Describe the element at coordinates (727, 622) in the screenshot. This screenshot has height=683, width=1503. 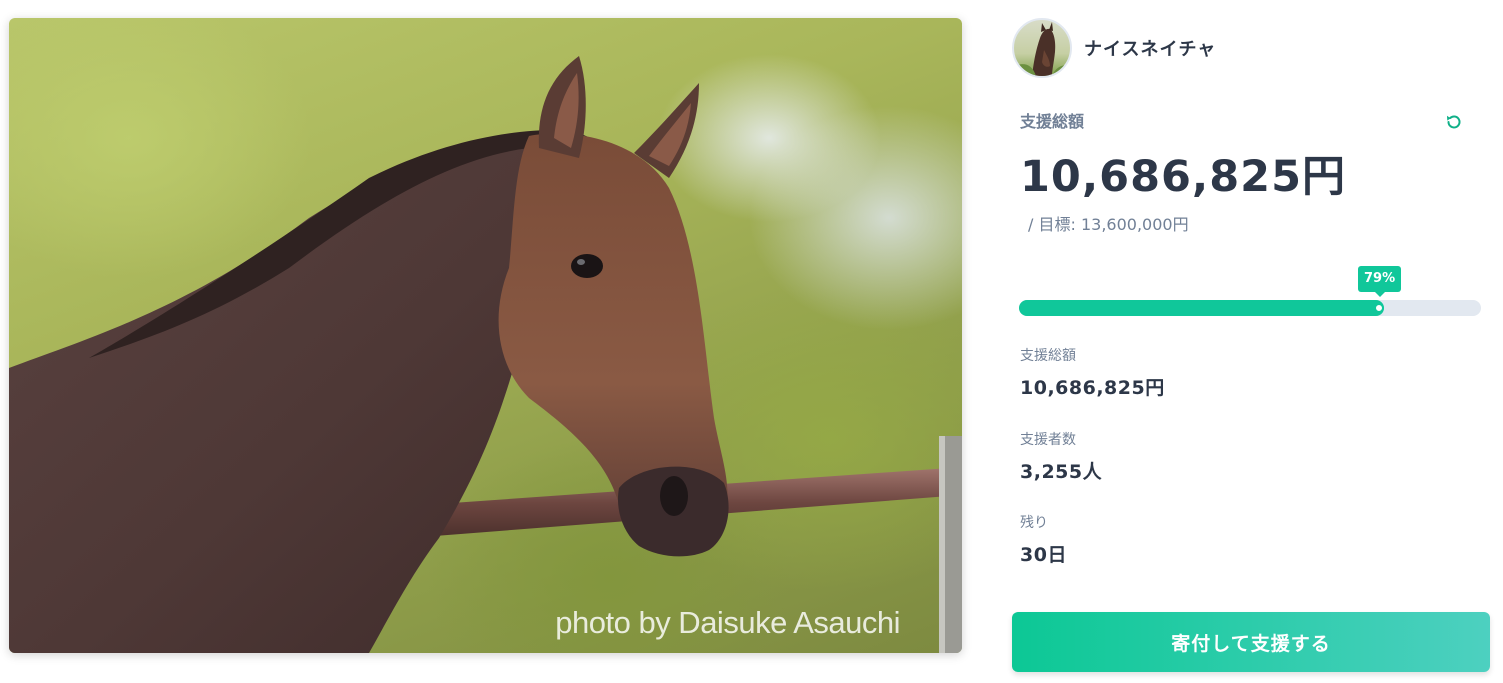
I see `photo-credit: photo by Daisuke Asauchi` at that location.